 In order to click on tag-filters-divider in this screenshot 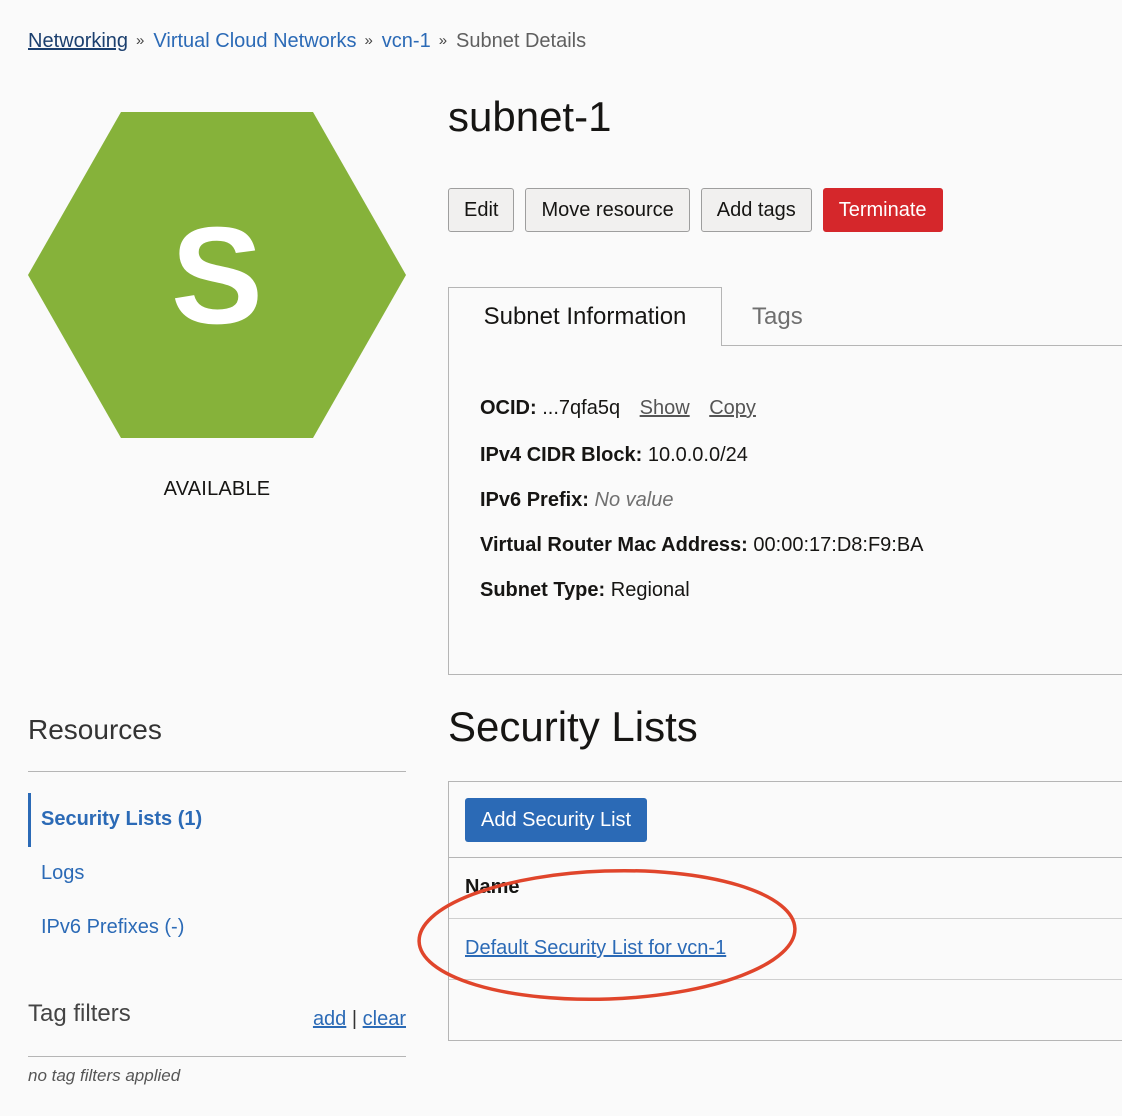, I will do `click(217, 1056)`.